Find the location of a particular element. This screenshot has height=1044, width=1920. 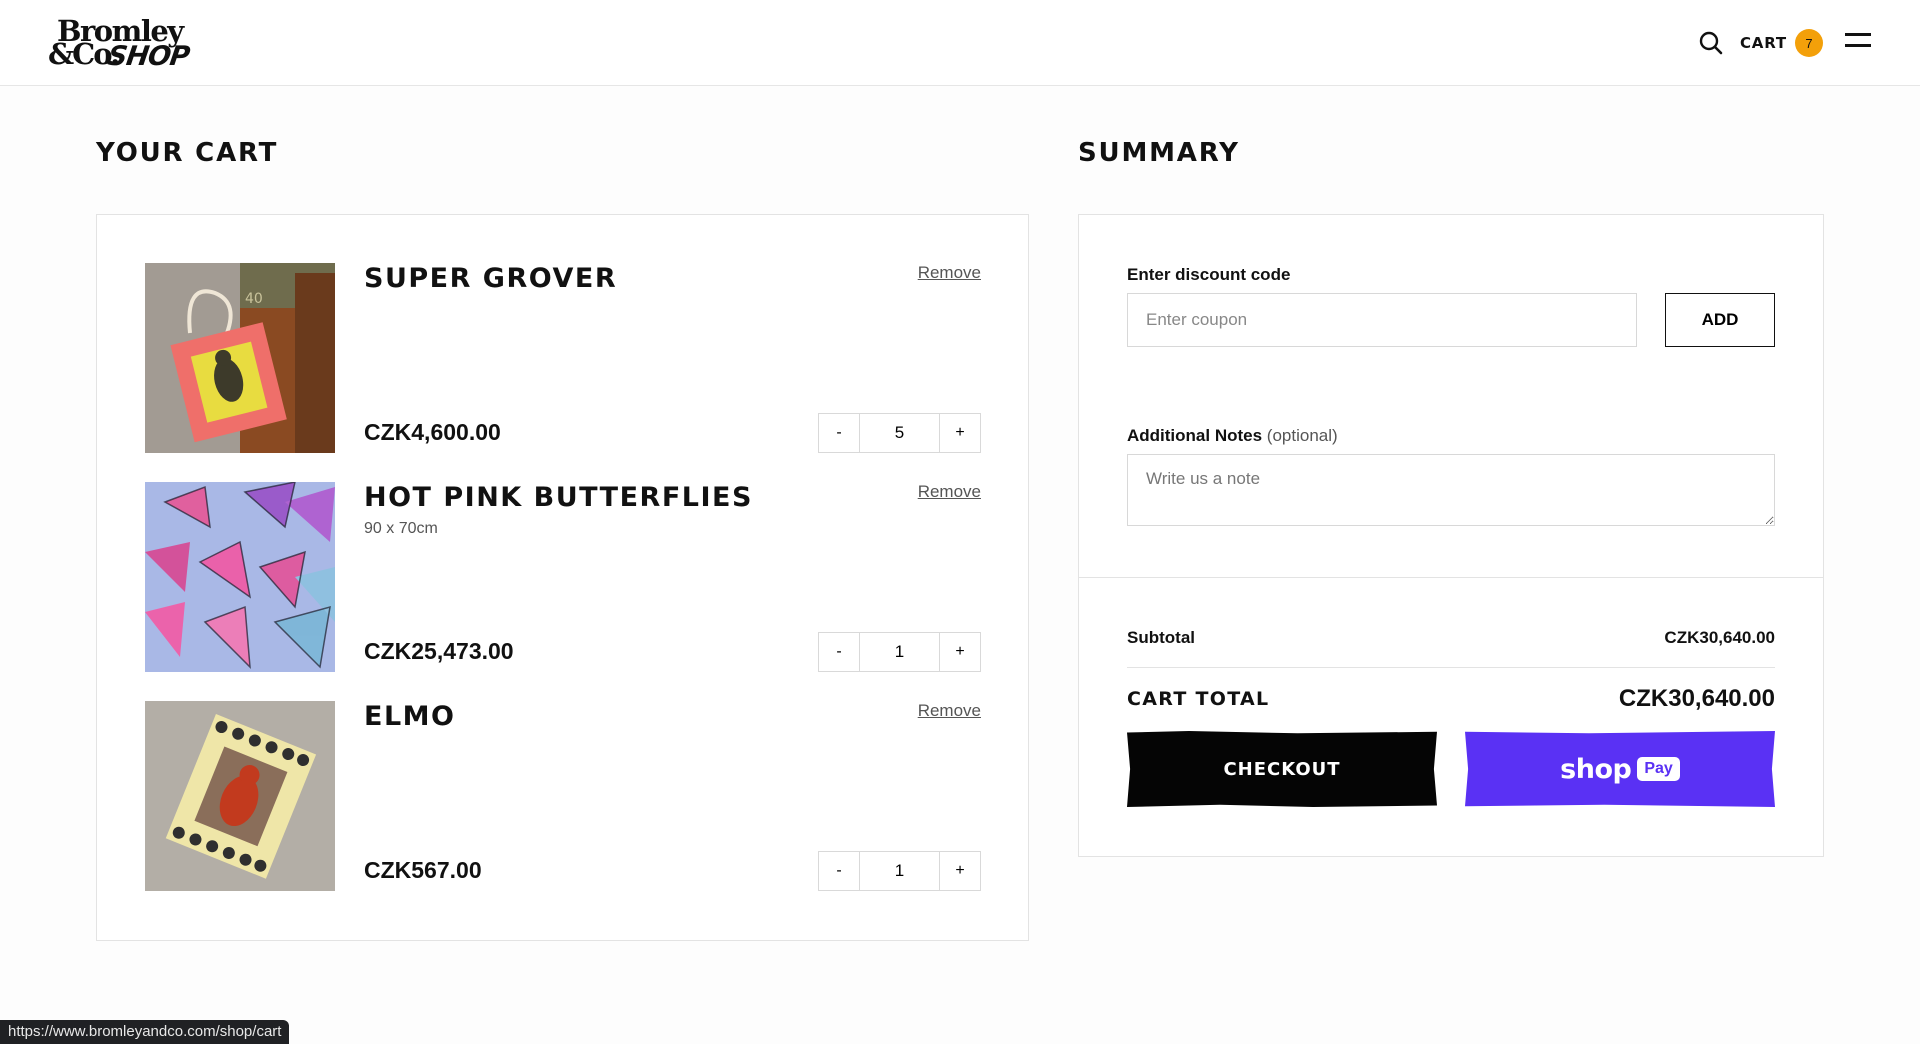

site-header: Bromley &Co. SHOP CART 7 is located at coordinates (960, 43).